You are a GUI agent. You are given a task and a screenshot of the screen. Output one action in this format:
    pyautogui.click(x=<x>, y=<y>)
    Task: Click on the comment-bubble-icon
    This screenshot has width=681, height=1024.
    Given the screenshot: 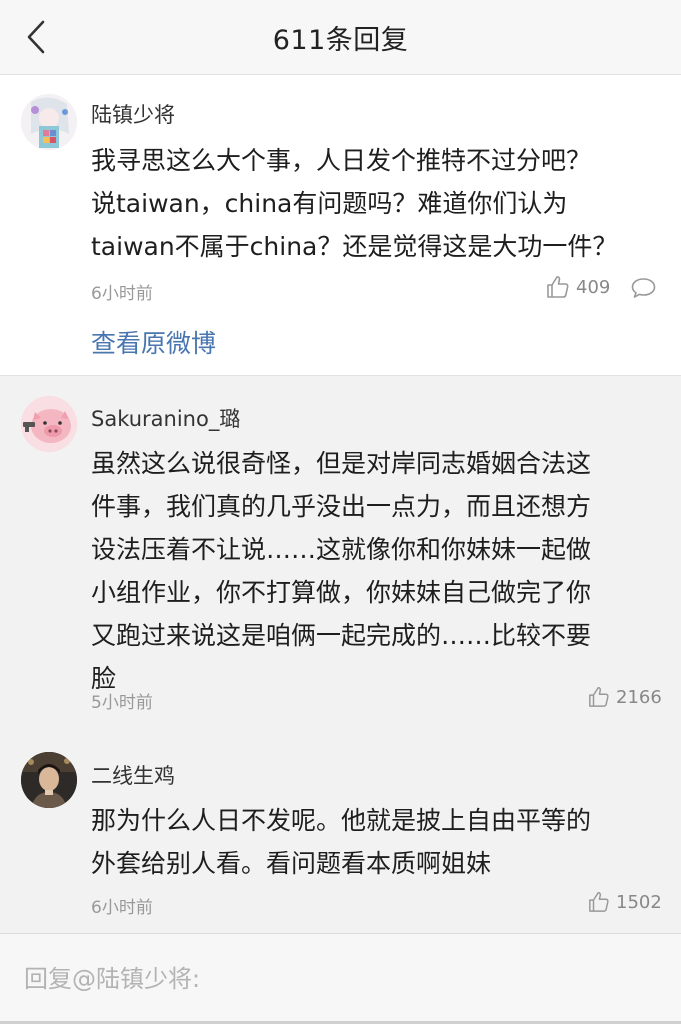 What is the action you would take?
    pyautogui.click(x=643, y=288)
    